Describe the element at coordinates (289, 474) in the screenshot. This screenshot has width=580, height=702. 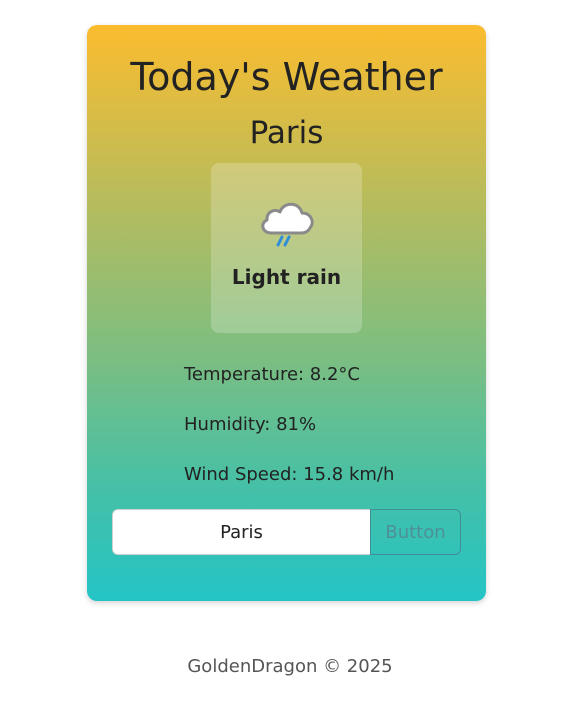
I see `wind-speed-value: Wind Speed: 15.8 km/h` at that location.